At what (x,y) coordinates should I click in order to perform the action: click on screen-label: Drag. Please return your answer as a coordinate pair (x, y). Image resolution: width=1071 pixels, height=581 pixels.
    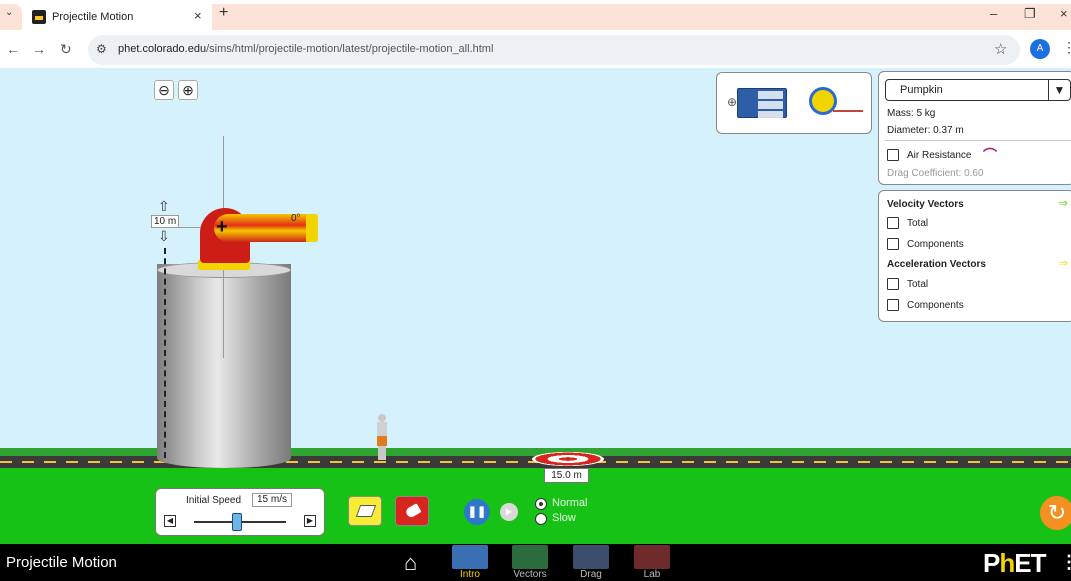
    Looking at the image, I should click on (591, 574).